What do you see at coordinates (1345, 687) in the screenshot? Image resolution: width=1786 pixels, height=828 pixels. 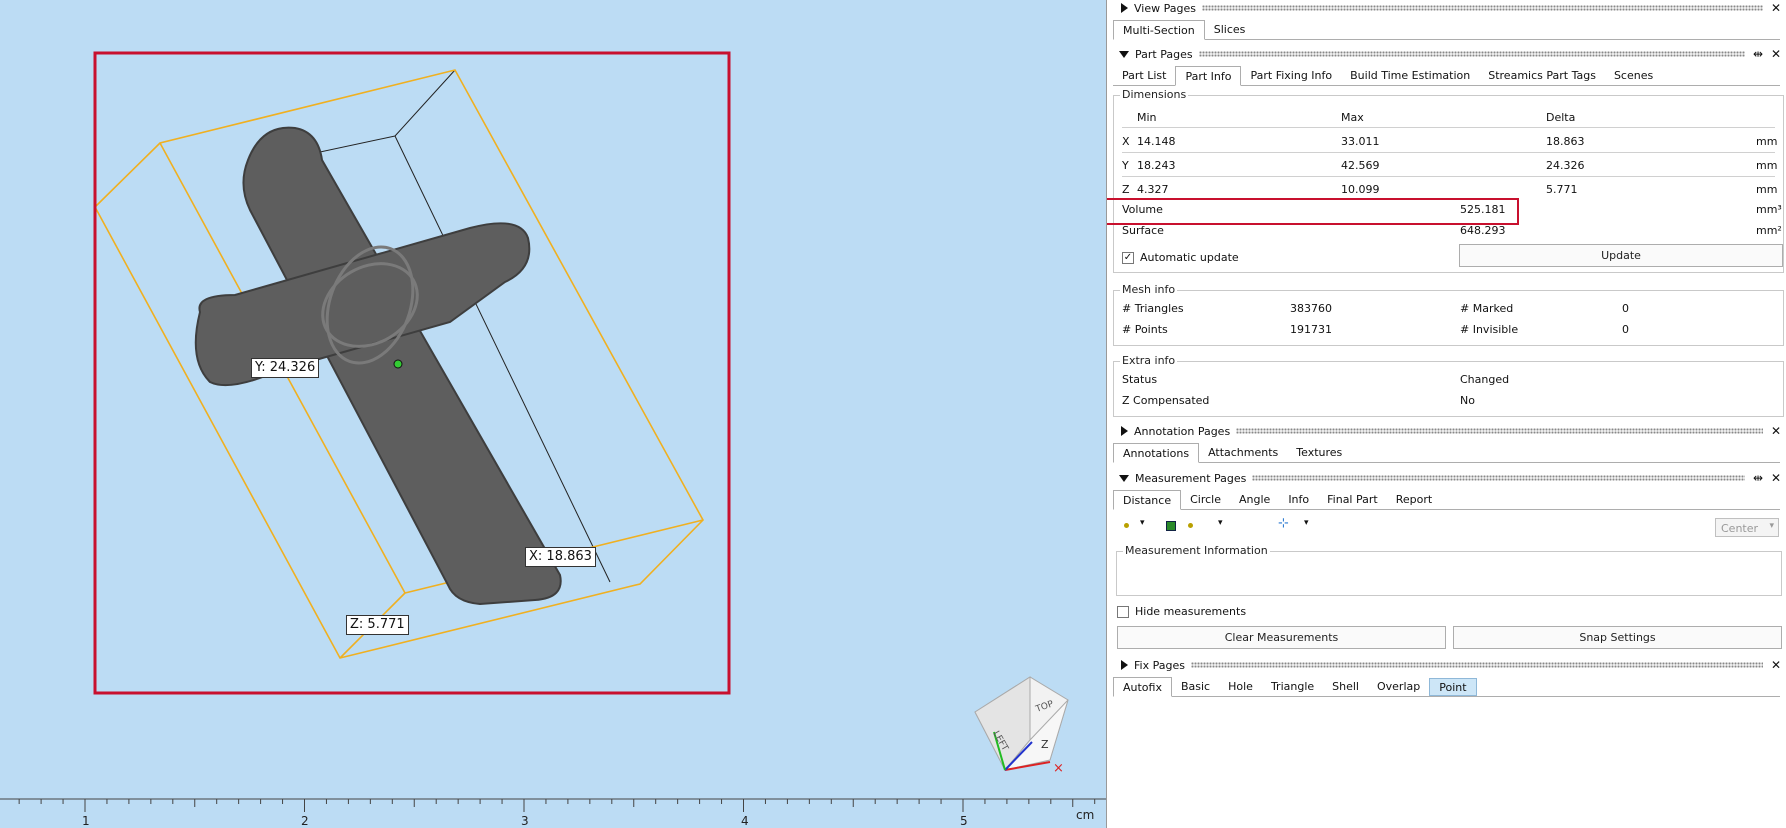 I see `tab-shell: Shell` at bounding box center [1345, 687].